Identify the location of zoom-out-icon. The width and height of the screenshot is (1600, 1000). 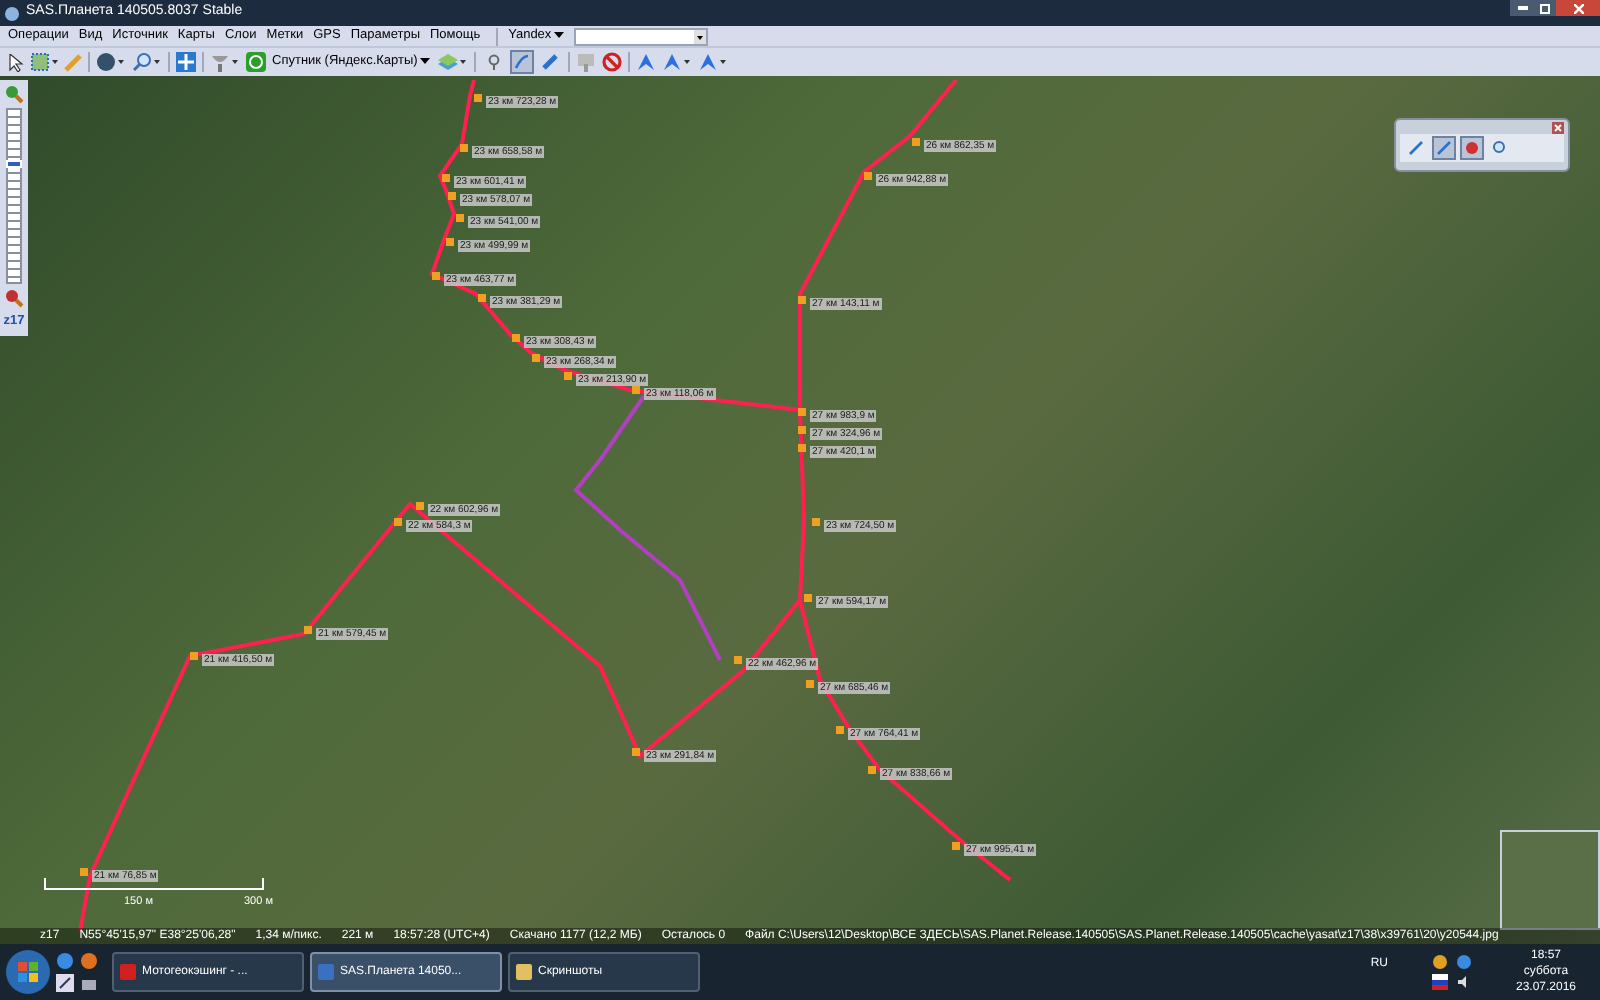
(14, 298).